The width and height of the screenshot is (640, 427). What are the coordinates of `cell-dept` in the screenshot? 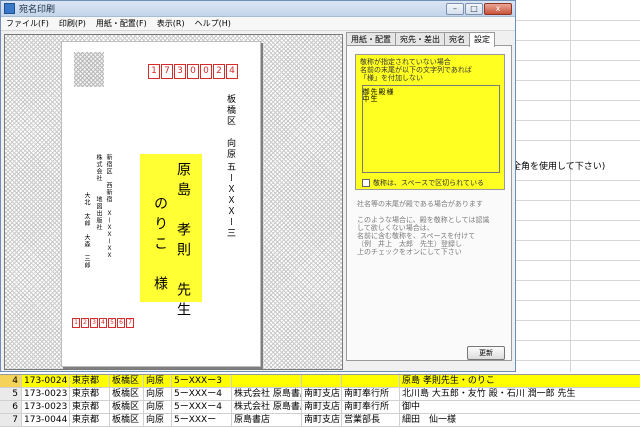 It's located at (371, 381).